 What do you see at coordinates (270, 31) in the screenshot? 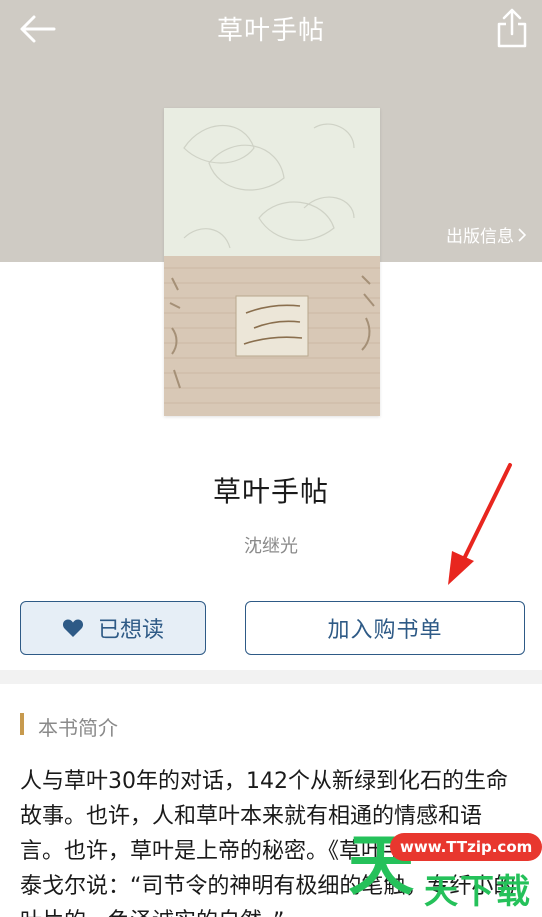
I see `page-title: 草叶手帖` at bounding box center [270, 31].